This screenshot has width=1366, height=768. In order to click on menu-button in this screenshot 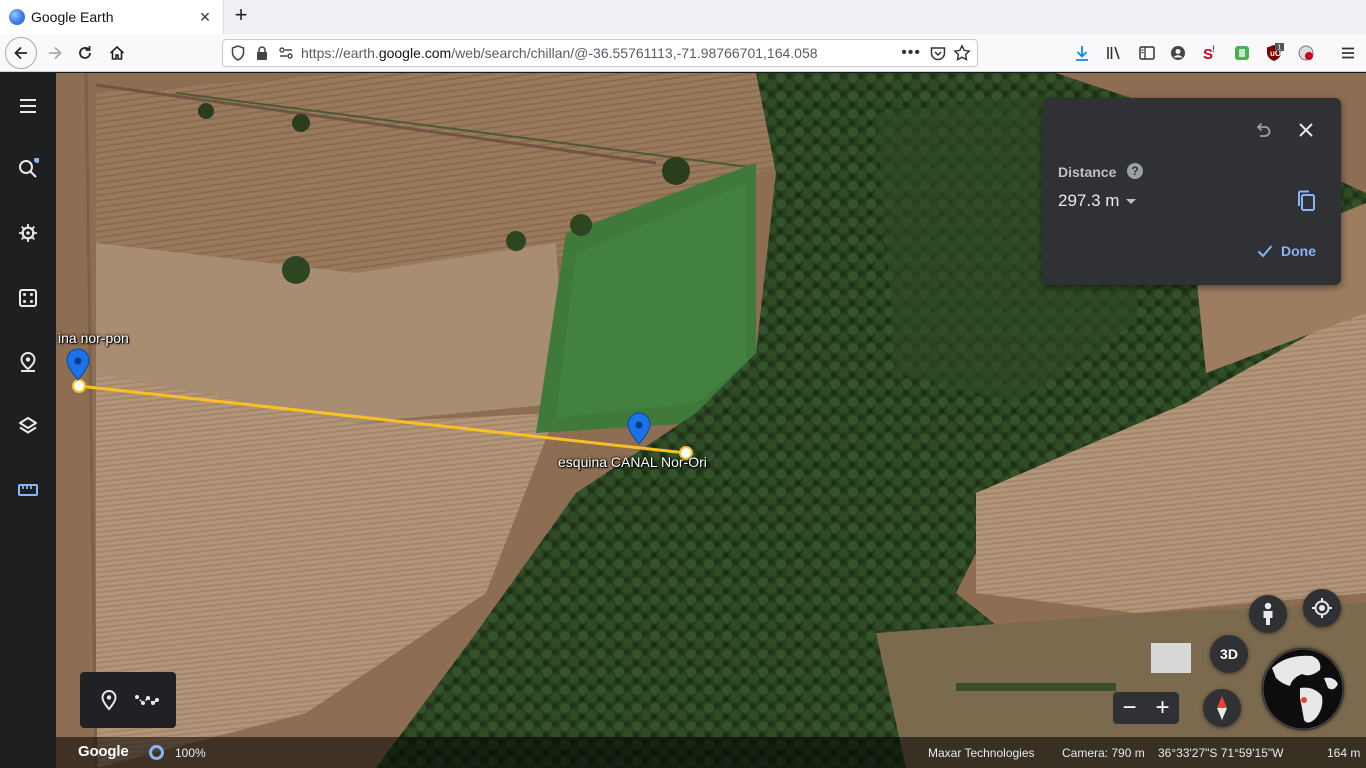, I will do `click(28, 106)`.